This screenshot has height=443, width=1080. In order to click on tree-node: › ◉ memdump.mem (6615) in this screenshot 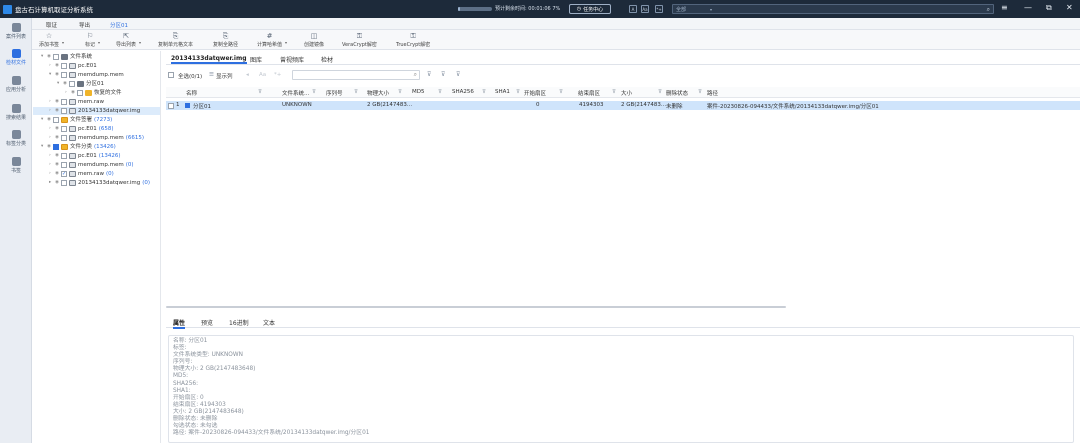, I will do `click(96, 138)`.